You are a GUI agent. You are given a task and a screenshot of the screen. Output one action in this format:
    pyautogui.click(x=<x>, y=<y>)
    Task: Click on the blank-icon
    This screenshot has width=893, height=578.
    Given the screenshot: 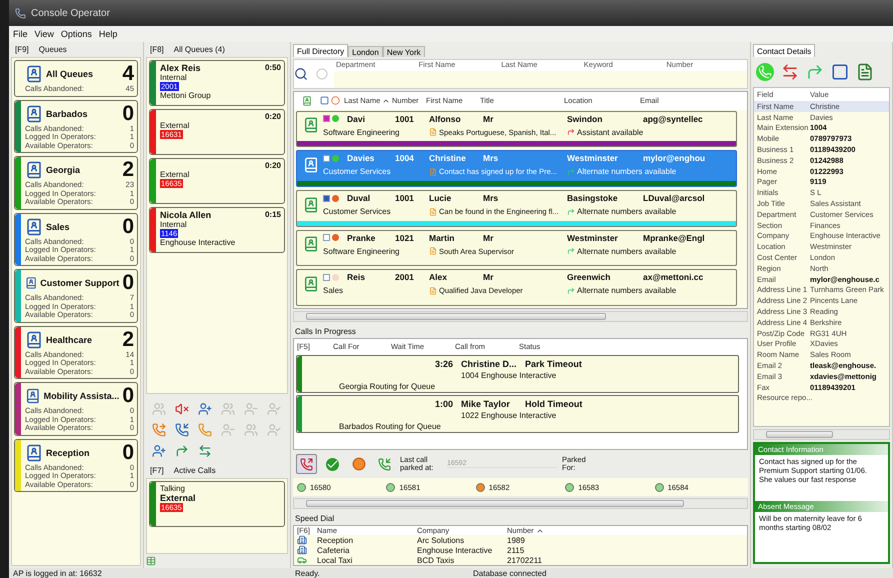 What is the action you would take?
    pyautogui.click(x=840, y=72)
    